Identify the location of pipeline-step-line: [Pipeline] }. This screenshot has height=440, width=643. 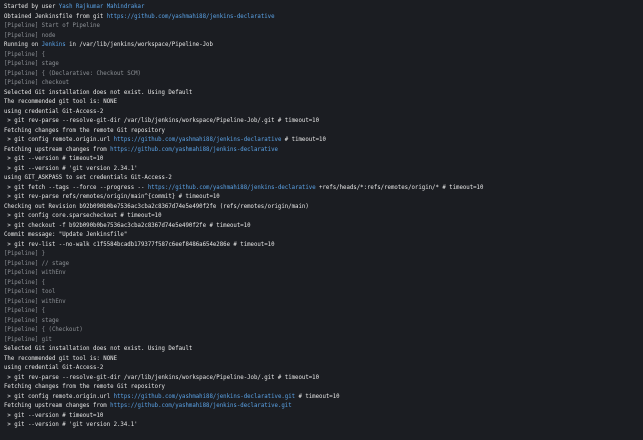
(323, 255).